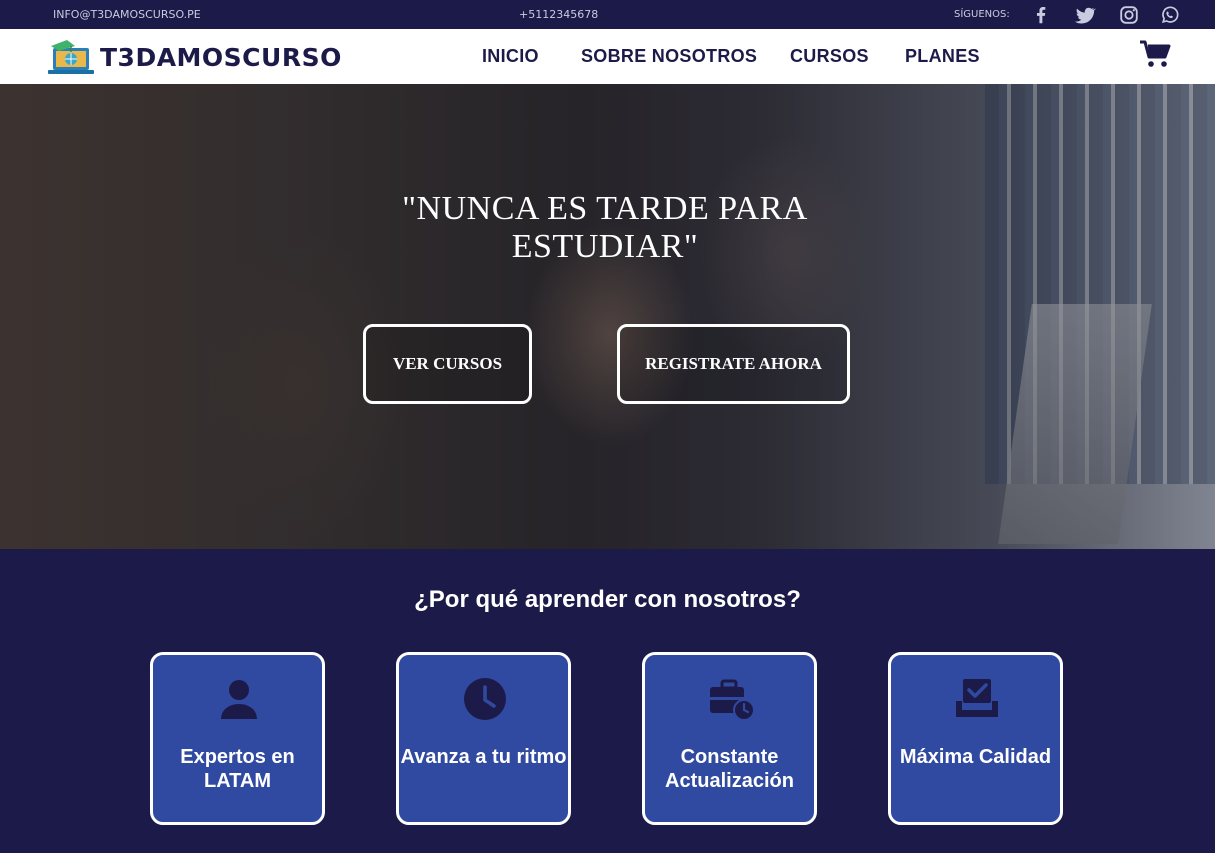 Image resolution: width=1215 pixels, height=853 pixels. Describe the element at coordinates (982, 14) in the screenshot. I see `follow-us-label: SÍGUENOS:` at that location.